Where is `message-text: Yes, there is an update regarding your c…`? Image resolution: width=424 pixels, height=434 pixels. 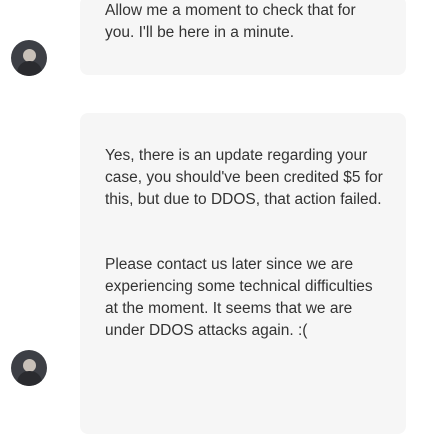 message-text: Yes, there is an update regarding your c… is located at coordinates (244, 177).